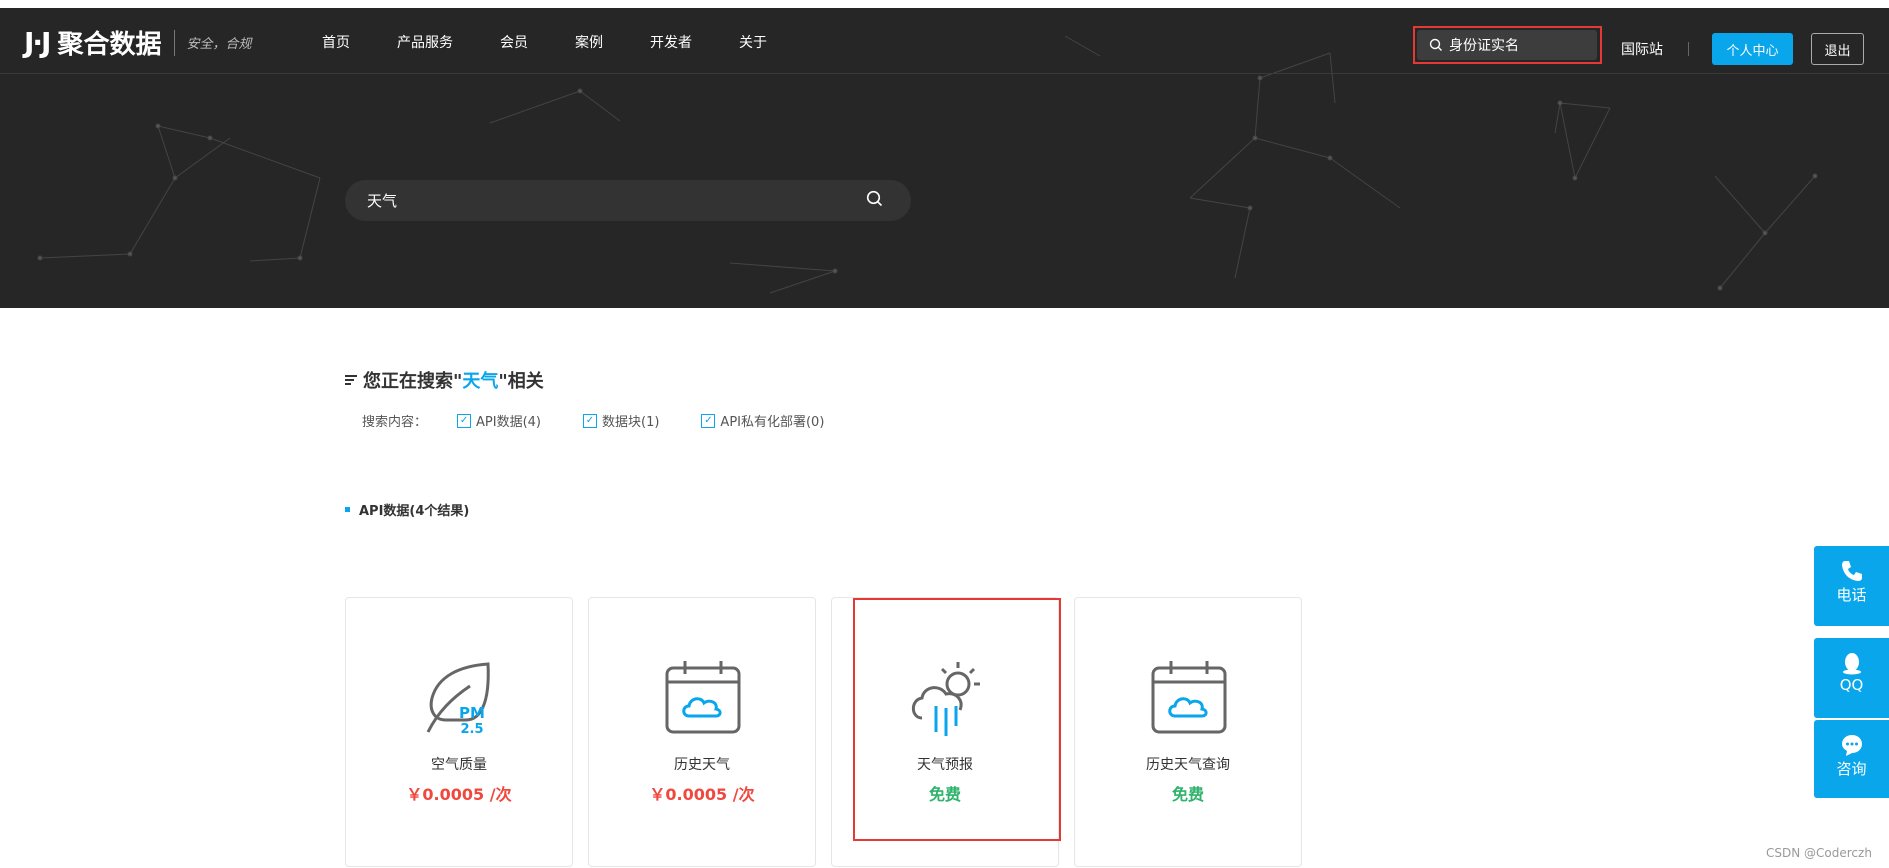 This screenshot has height=868, width=1889. I want to click on api-card-history-weather: 历史天气 ￥0.0005 /次, so click(702, 732).